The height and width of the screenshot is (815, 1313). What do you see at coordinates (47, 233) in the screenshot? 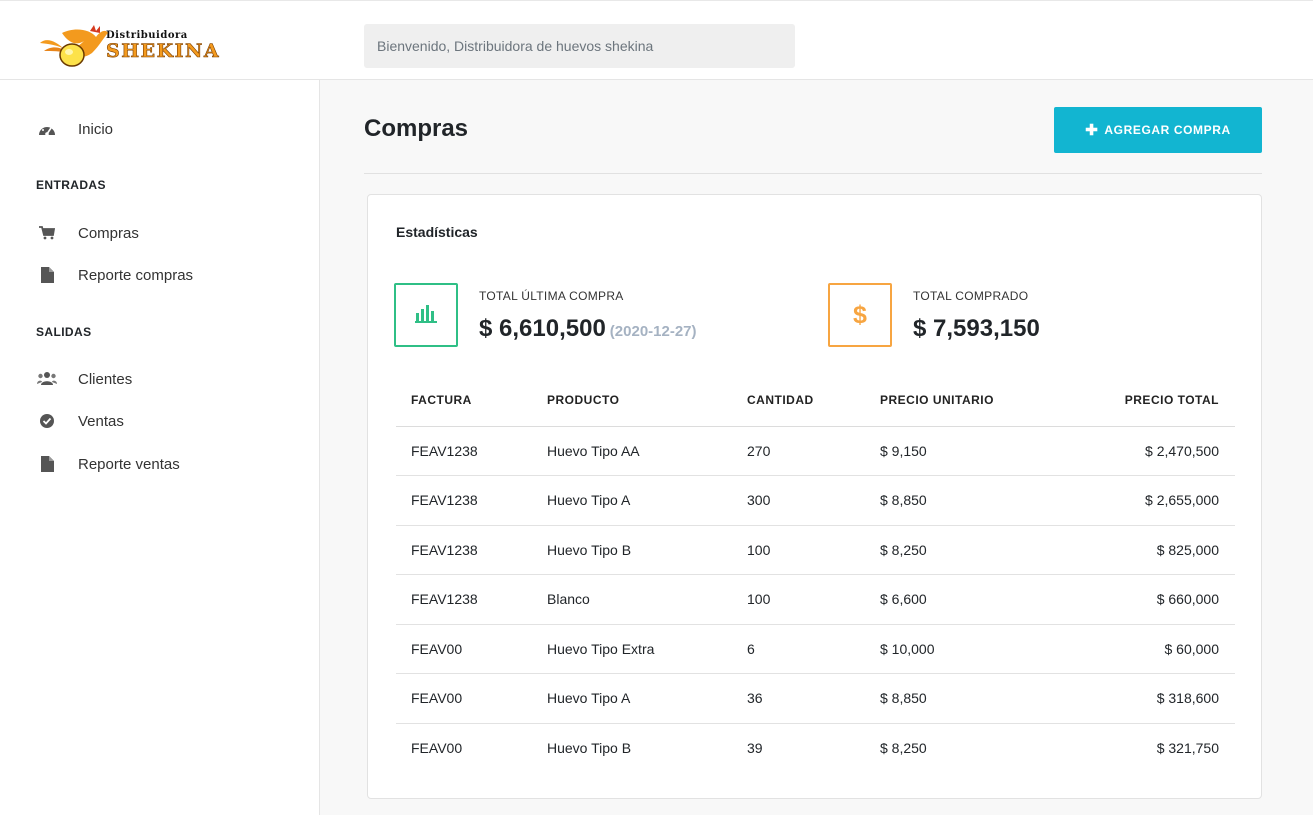
I see `cart-icon` at bounding box center [47, 233].